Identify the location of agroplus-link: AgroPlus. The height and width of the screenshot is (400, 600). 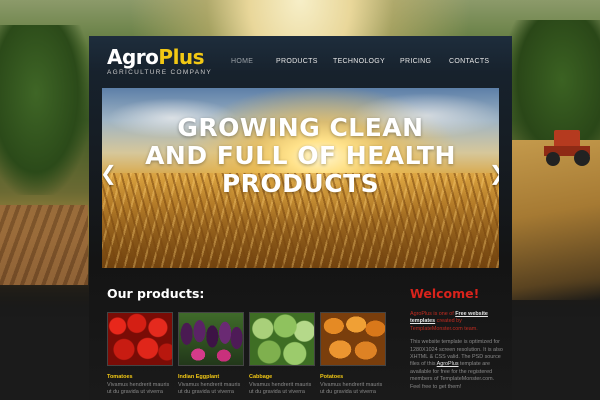
(448, 364).